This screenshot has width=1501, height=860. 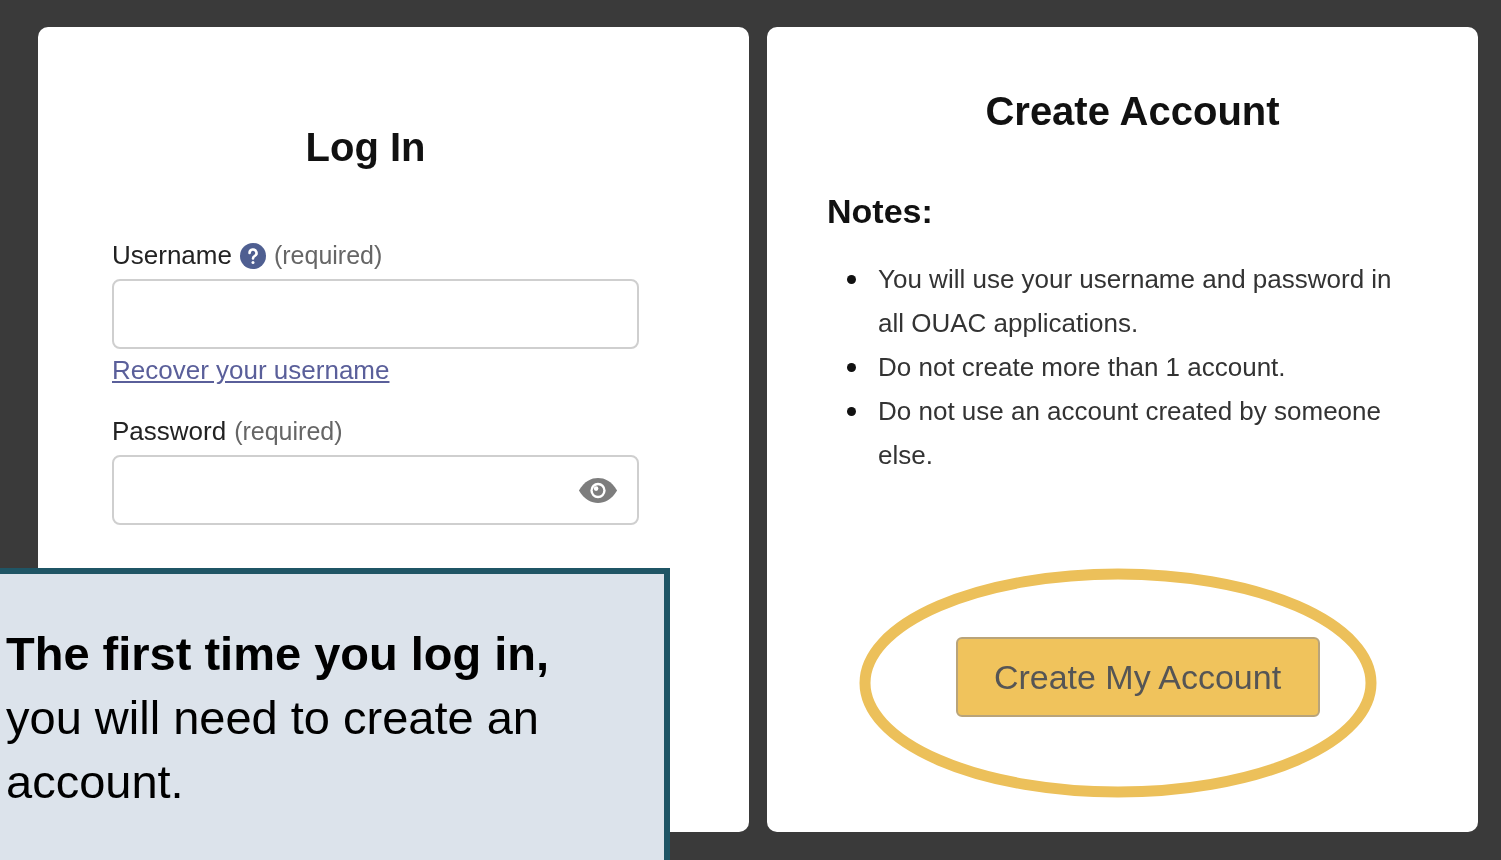 I want to click on field-label: Username, so click(x=172, y=255).